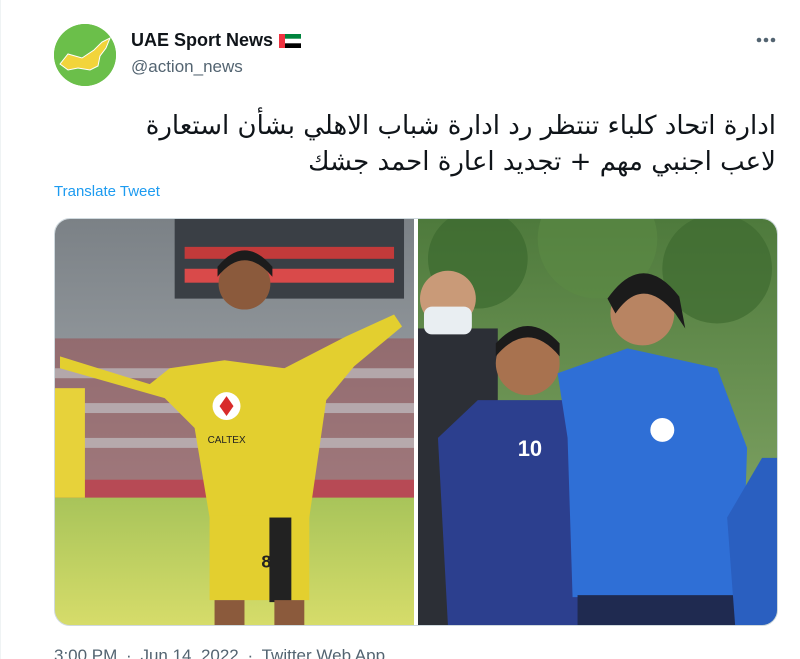 The width and height of the screenshot is (800, 659). Describe the element at coordinates (530, 448) in the screenshot. I see `jersey-number-right: 10` at that location.